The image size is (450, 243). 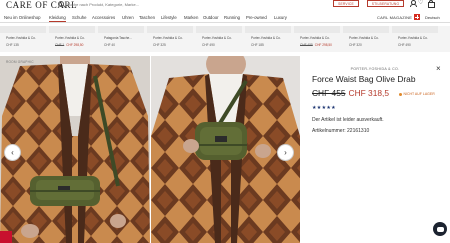 I want to click on cart-icon, so click(x=431, y=4).